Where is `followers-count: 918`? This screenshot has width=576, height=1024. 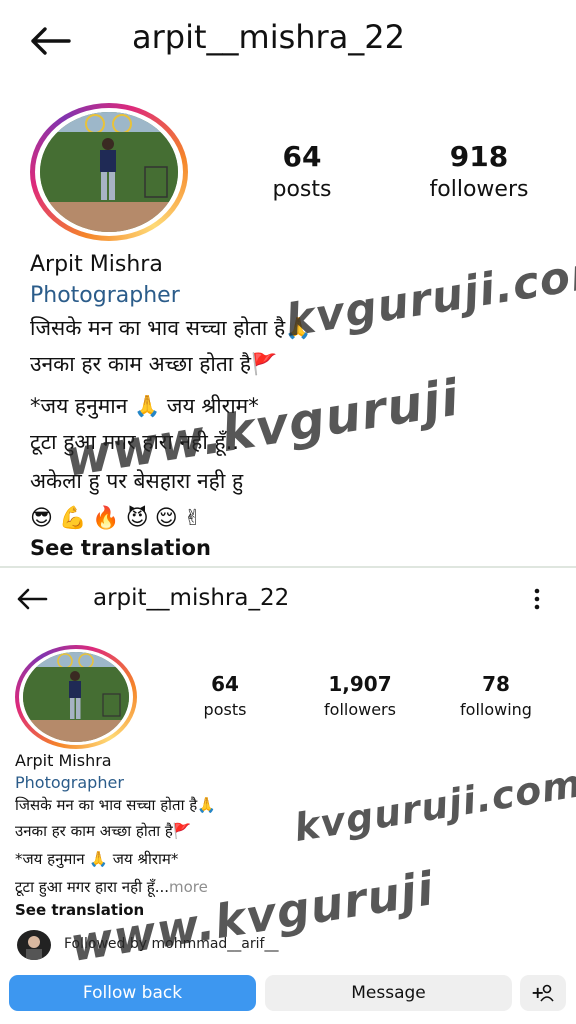 followers-count: 918 is located at coordinates (479, 156).